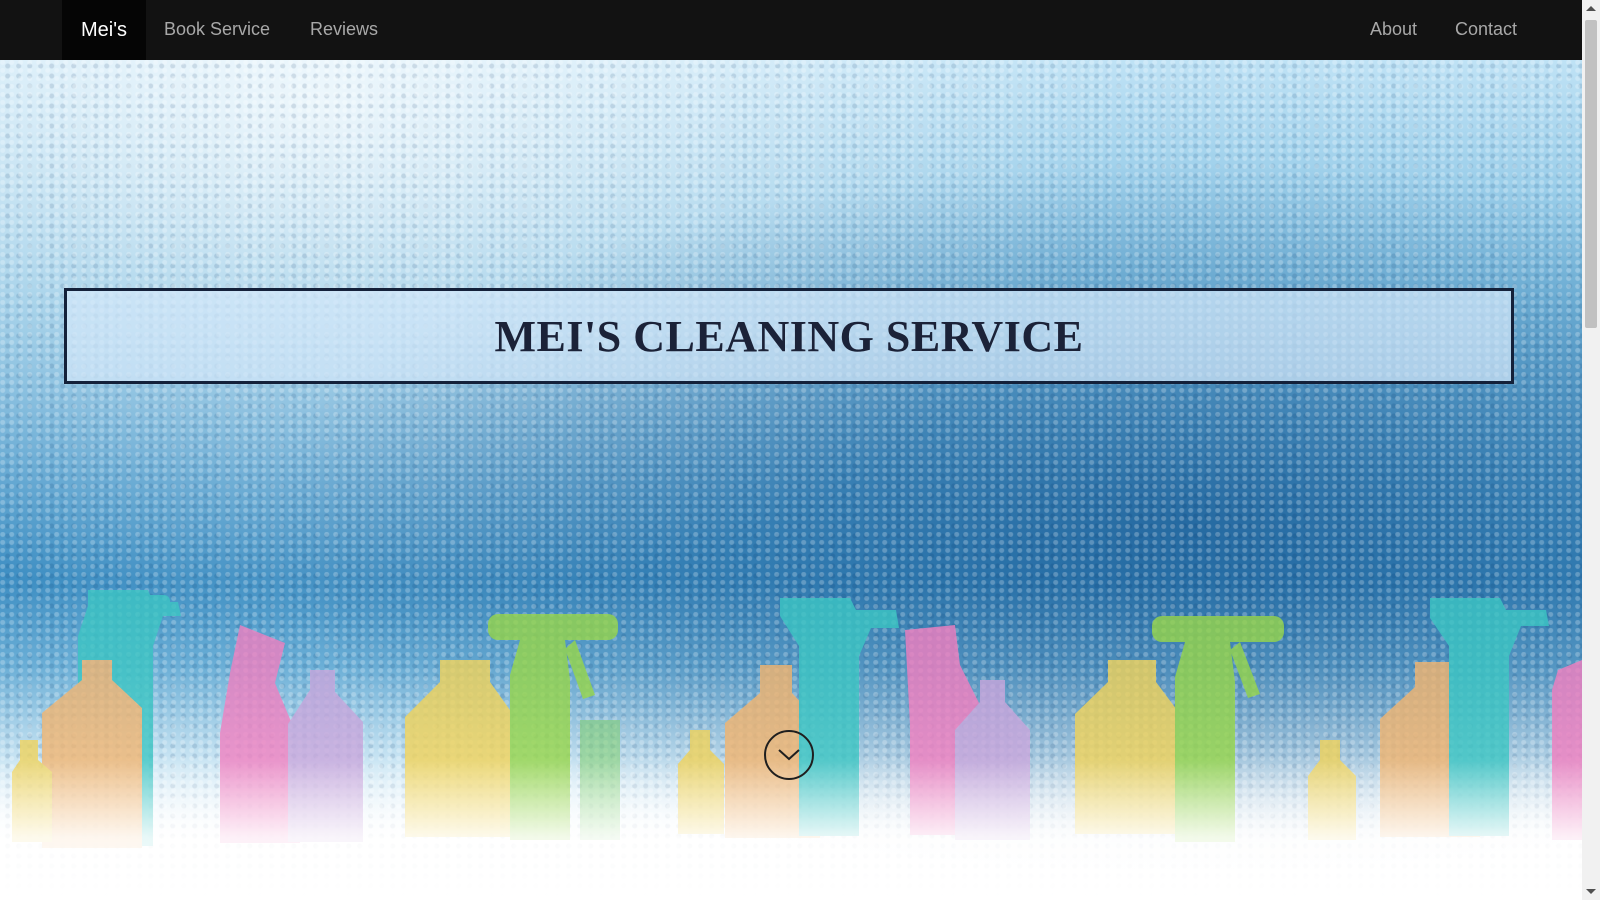 This screenshot has width=1600, height=900. I want to click on chevron-down-icon, so click(789, 755).